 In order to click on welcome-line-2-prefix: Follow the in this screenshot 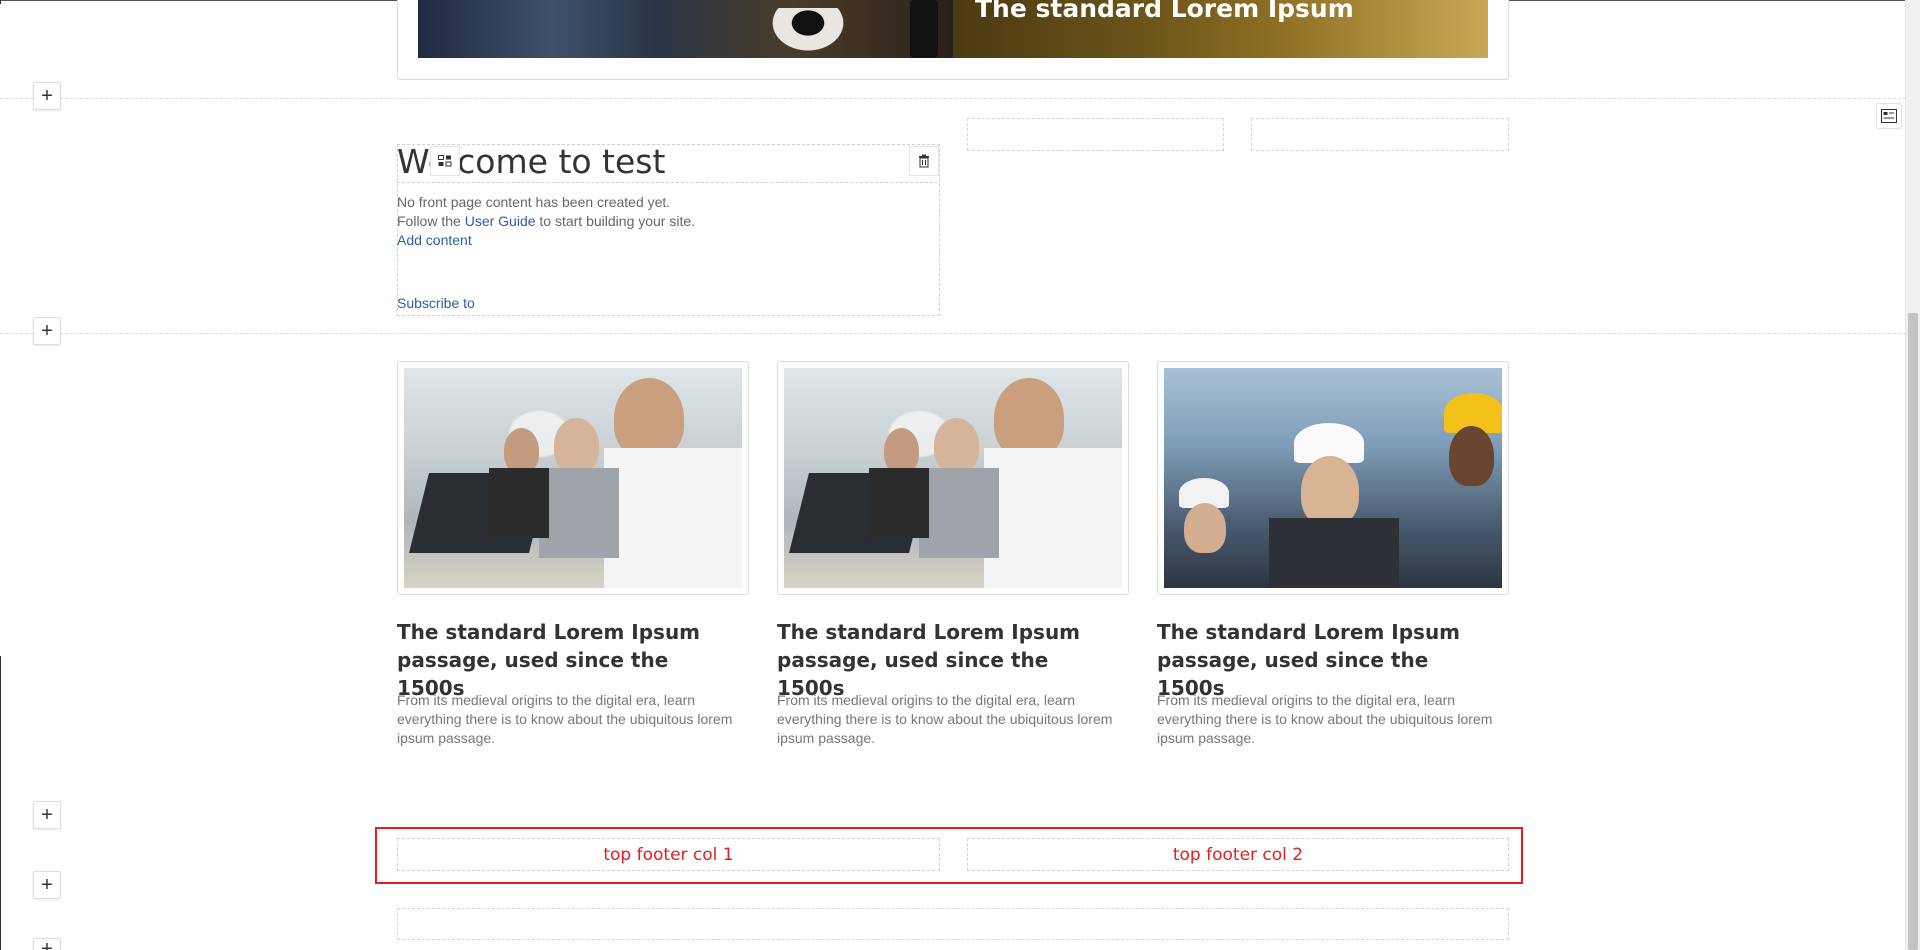, I will do `click(431, 221)`.